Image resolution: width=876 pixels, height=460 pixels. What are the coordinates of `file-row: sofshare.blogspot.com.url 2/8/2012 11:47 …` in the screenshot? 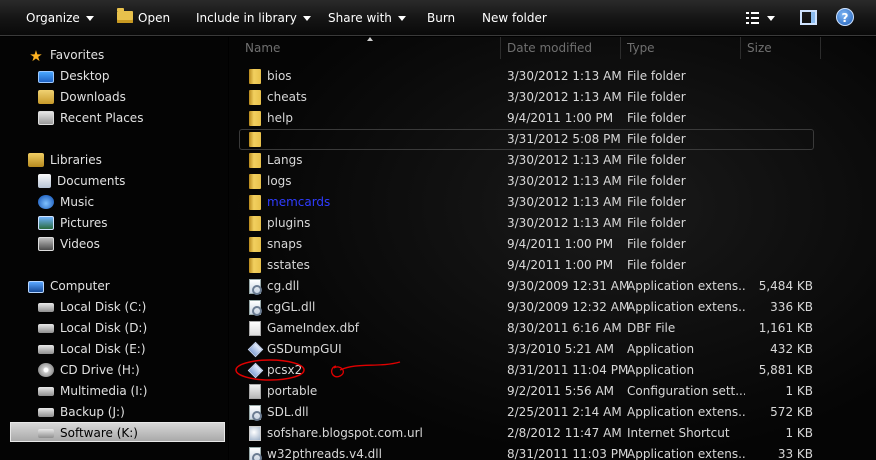 It's located at (552, 433).